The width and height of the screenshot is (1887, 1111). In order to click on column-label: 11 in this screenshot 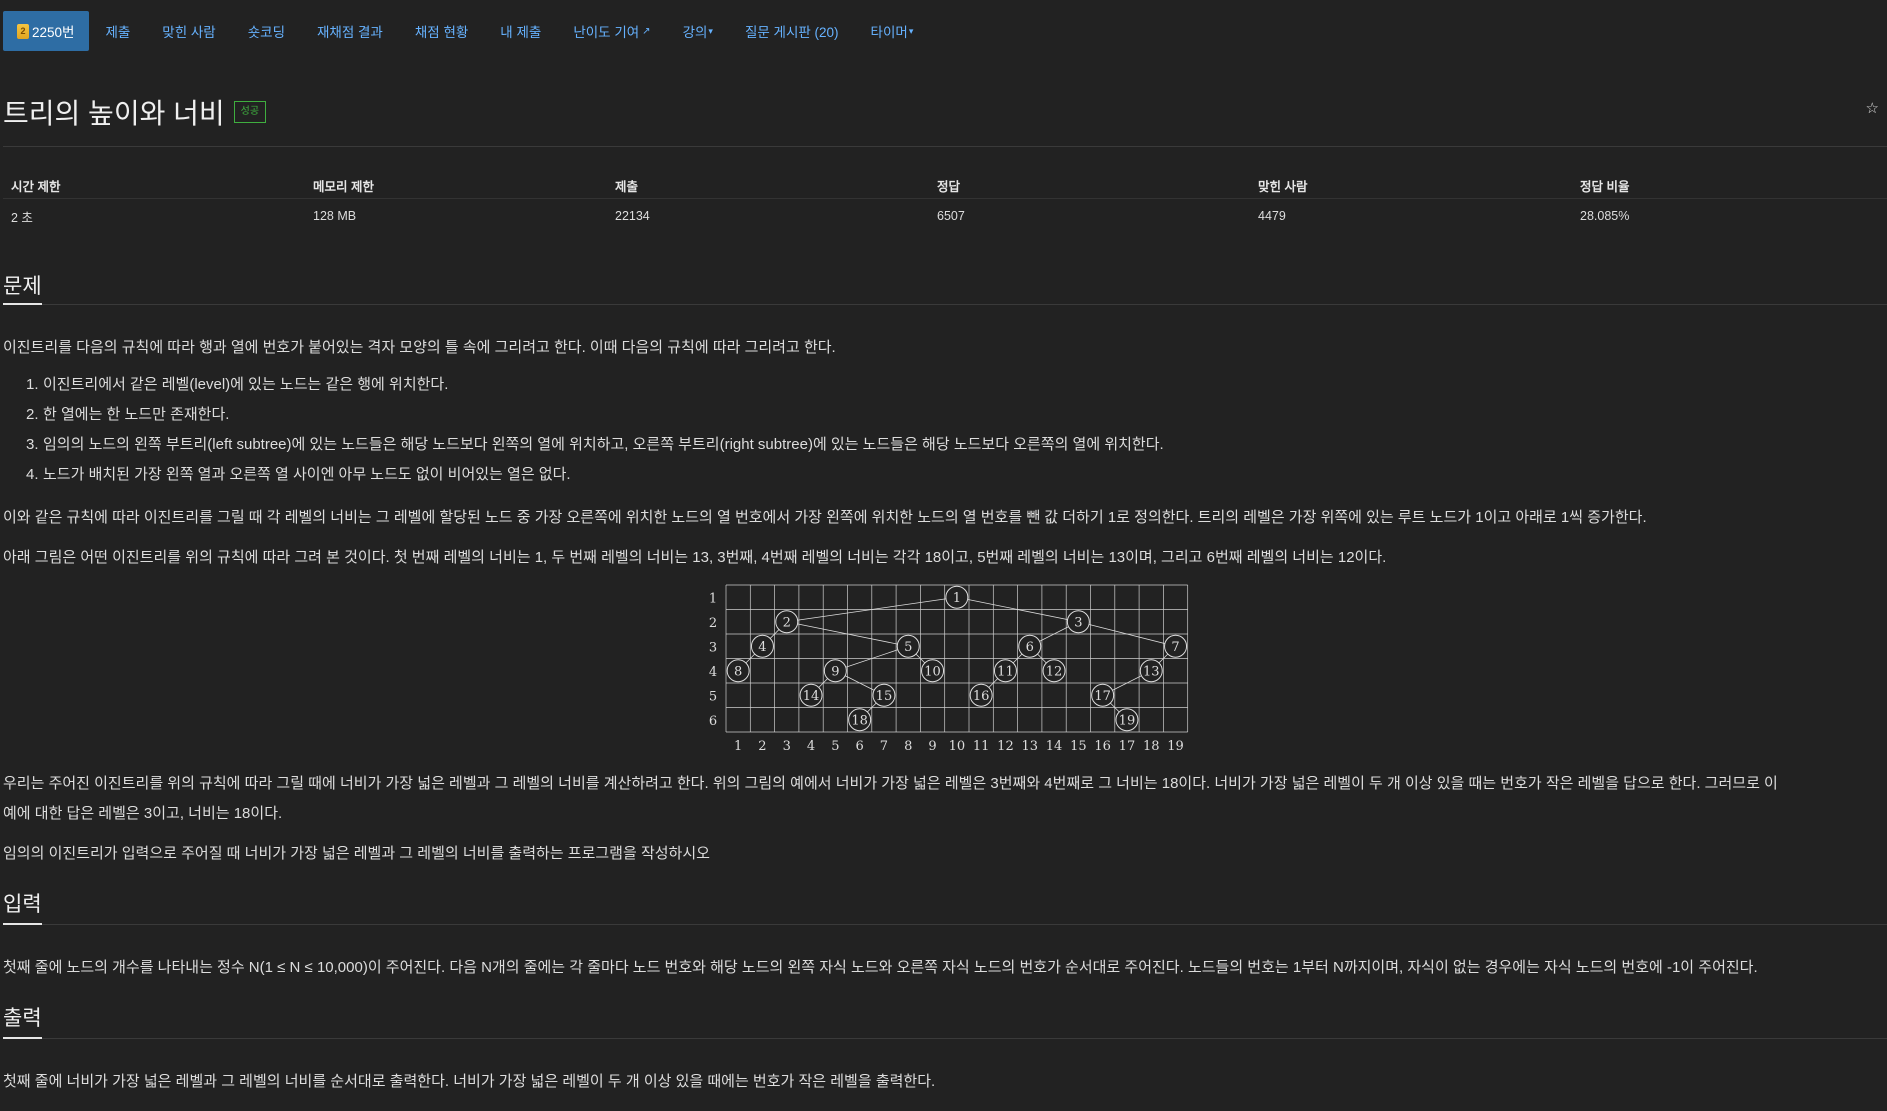, I will do `click(981, 746)`.